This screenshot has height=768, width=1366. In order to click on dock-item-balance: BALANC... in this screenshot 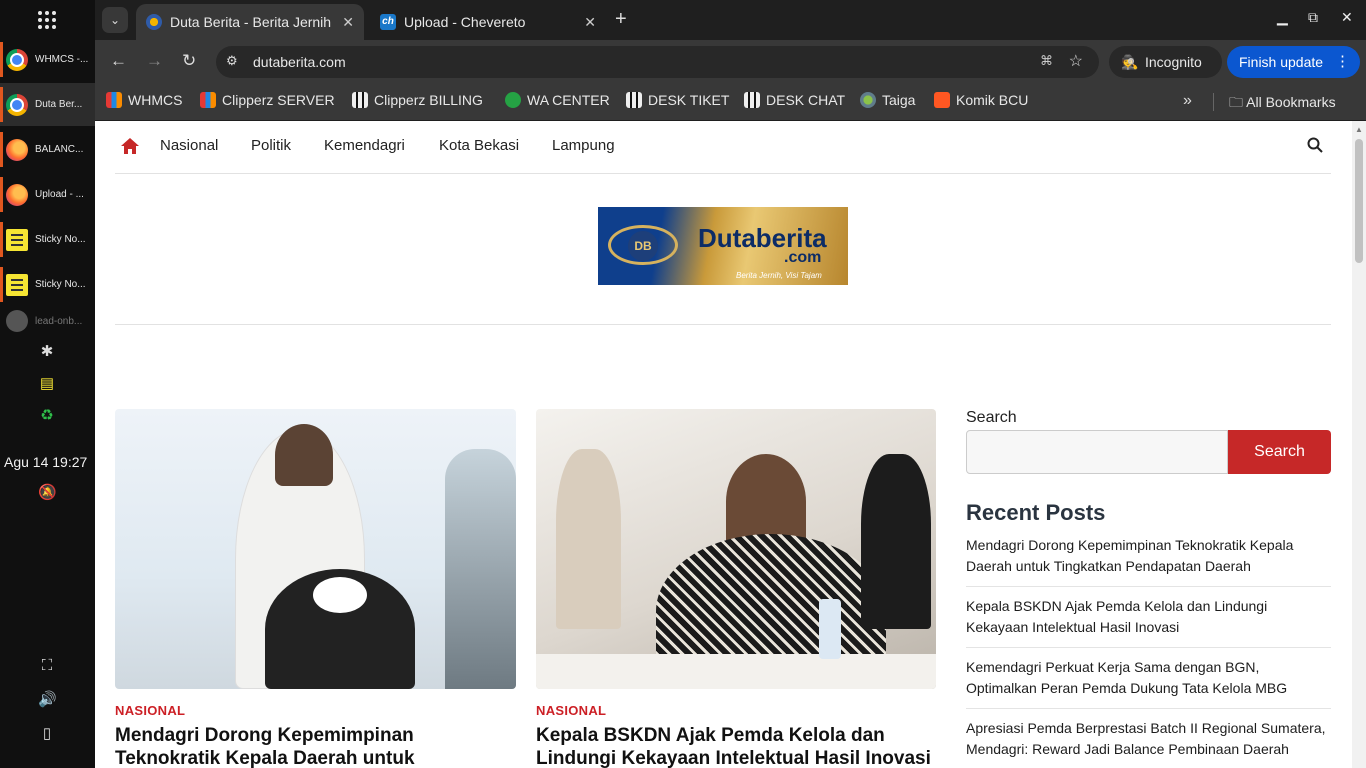, I will do `click(47, 149)`.